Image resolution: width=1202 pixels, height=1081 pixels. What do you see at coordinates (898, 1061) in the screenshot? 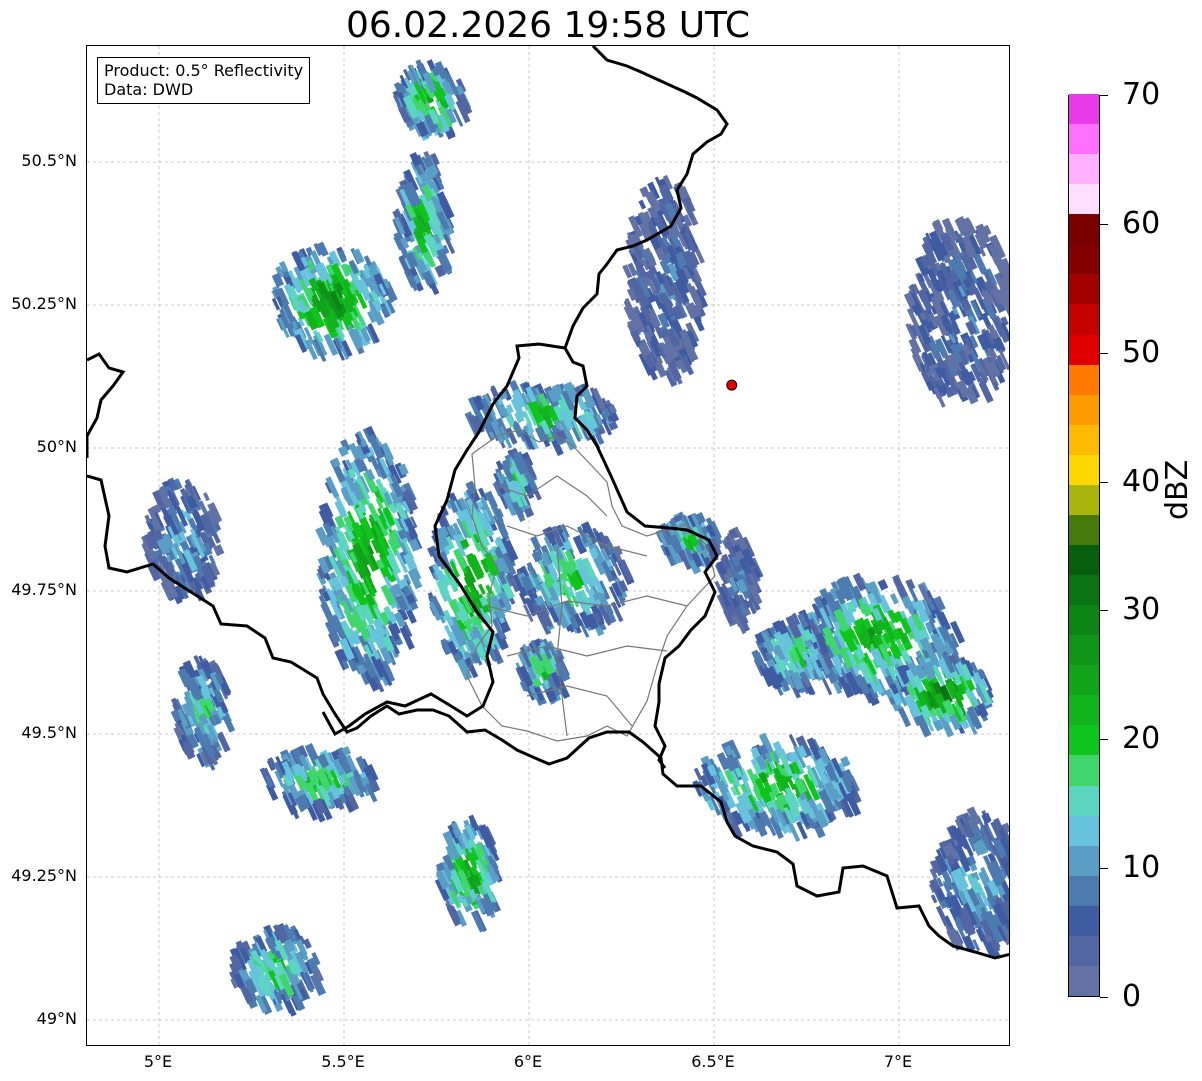
I see `lon-tick-label: 7°E` at bounding box center [898, 1061].